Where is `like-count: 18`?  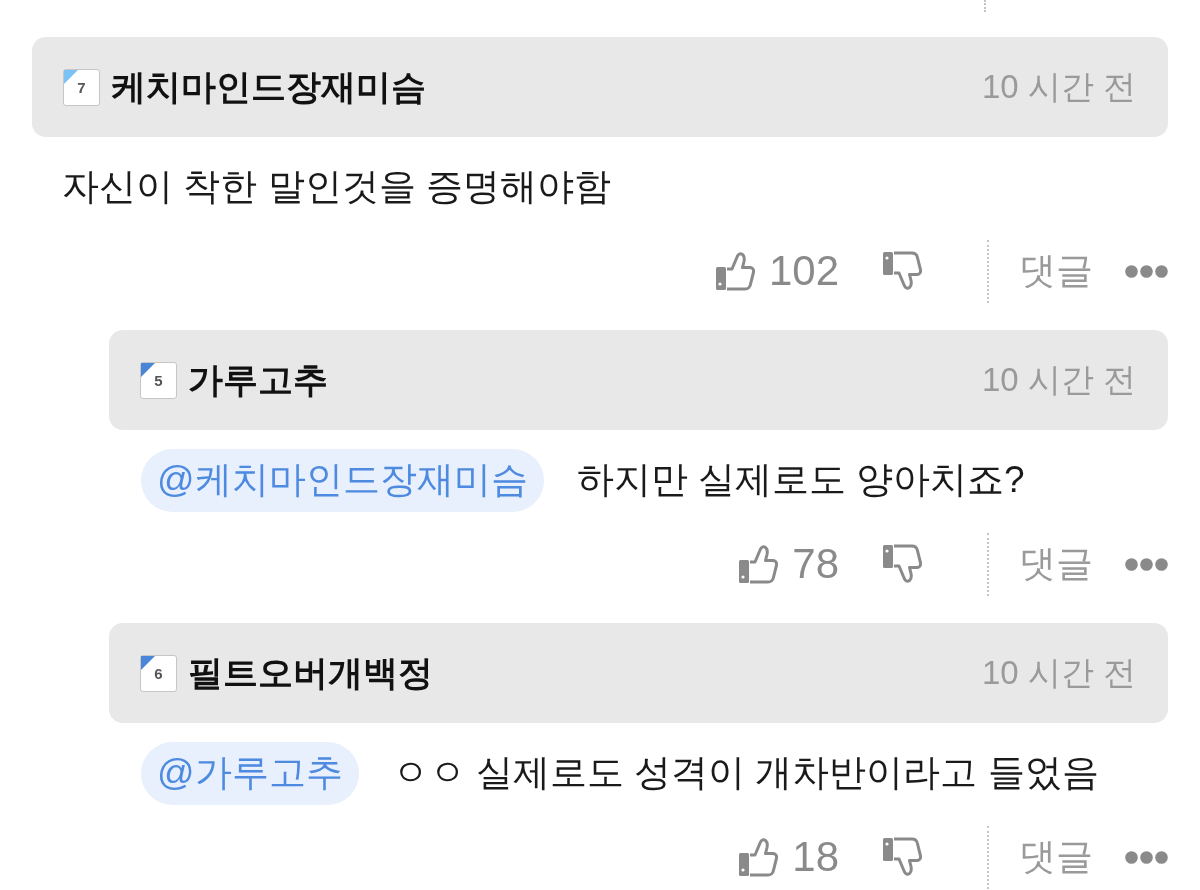 like-count: 18 is located at coordinates (815, 857).